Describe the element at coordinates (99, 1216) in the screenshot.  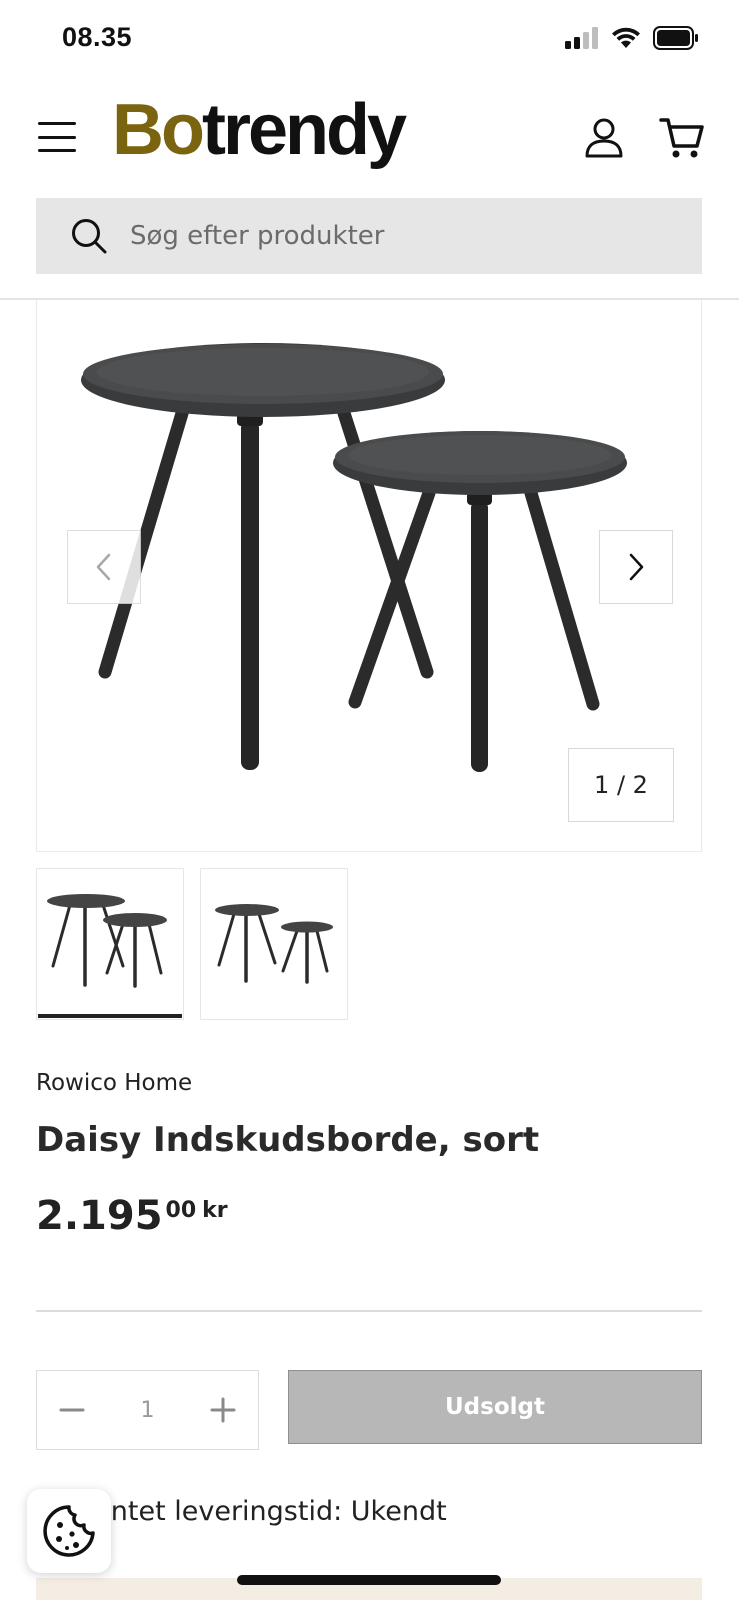
I see `price-main: 2.195` at that location.